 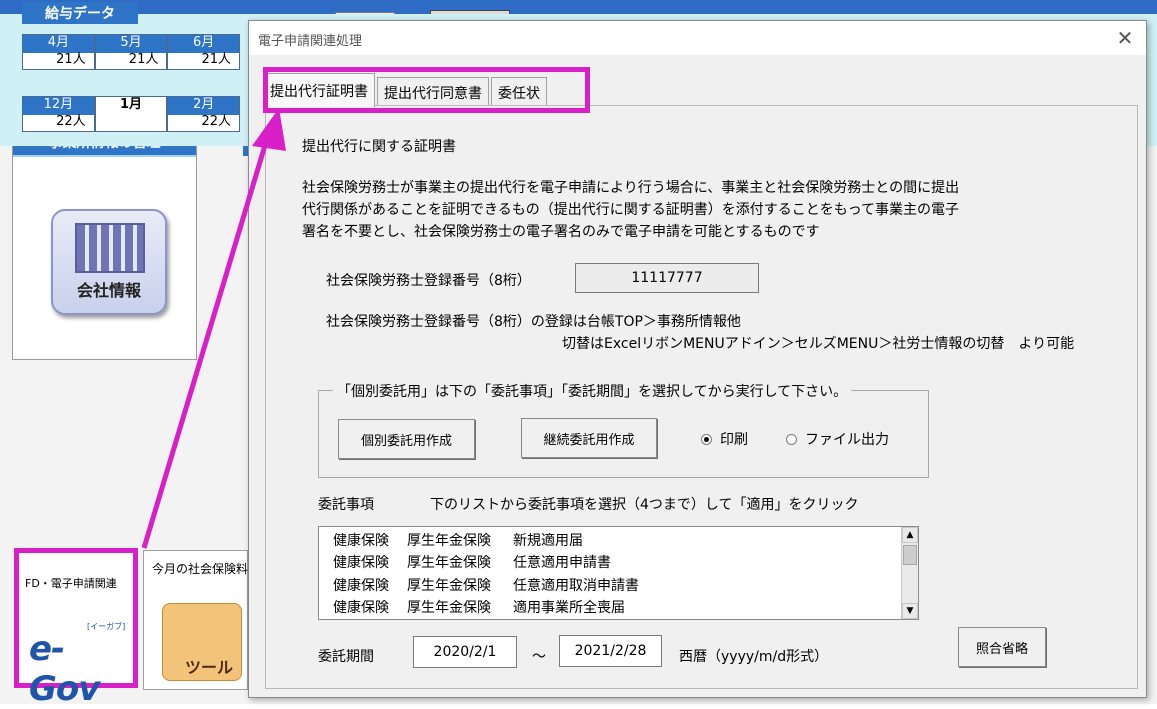 What do you see at coordinates (346, 657) in the screenshot?
I see `delegation-period-label: 委託期間` at bounding box center [346, 657].